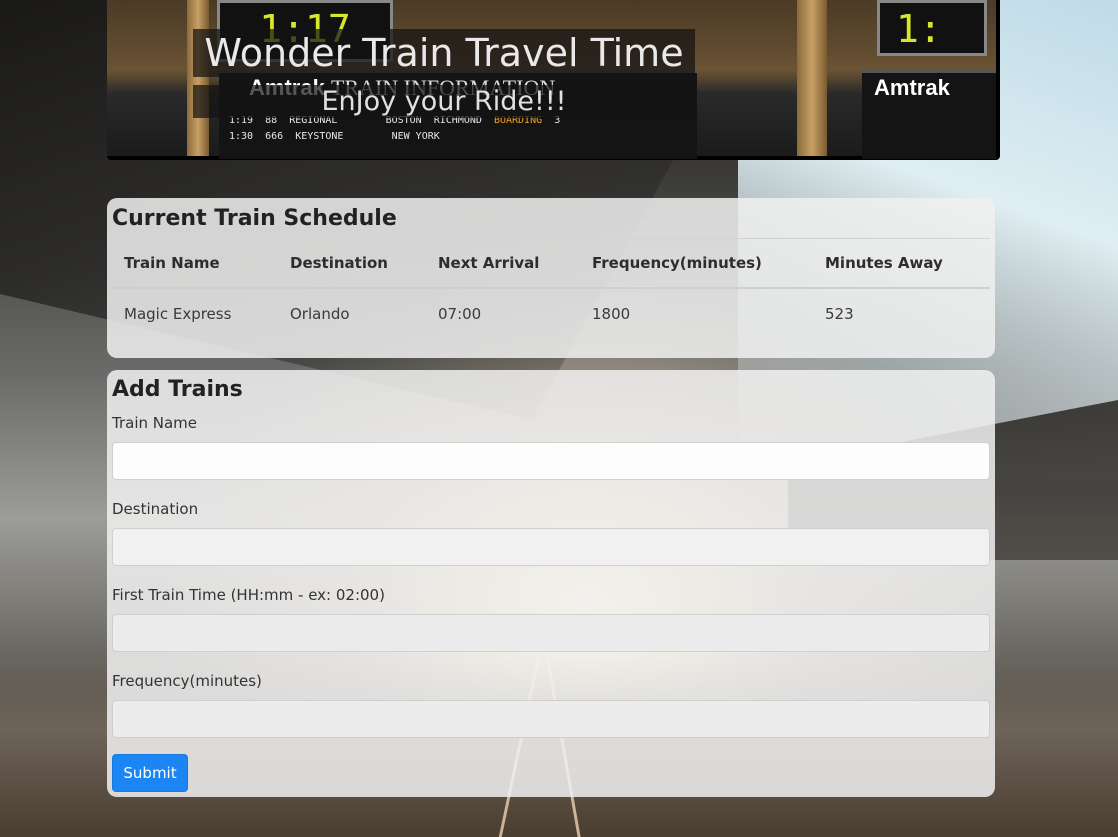 The image size is (1118, 837). Describe the element at coordinates (551, 547) in the screenshot. I see `destination-input` at that location.